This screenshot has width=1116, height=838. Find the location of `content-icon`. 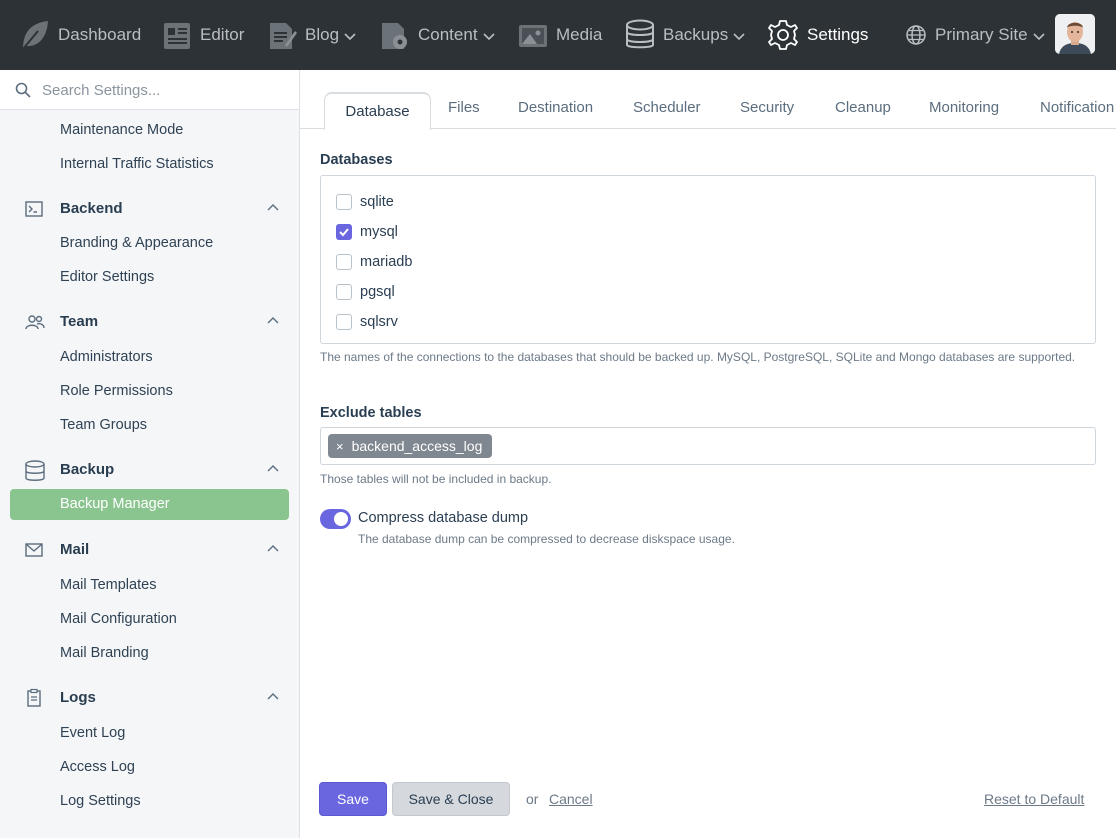

content-icon is located at coordinates (394, 36).